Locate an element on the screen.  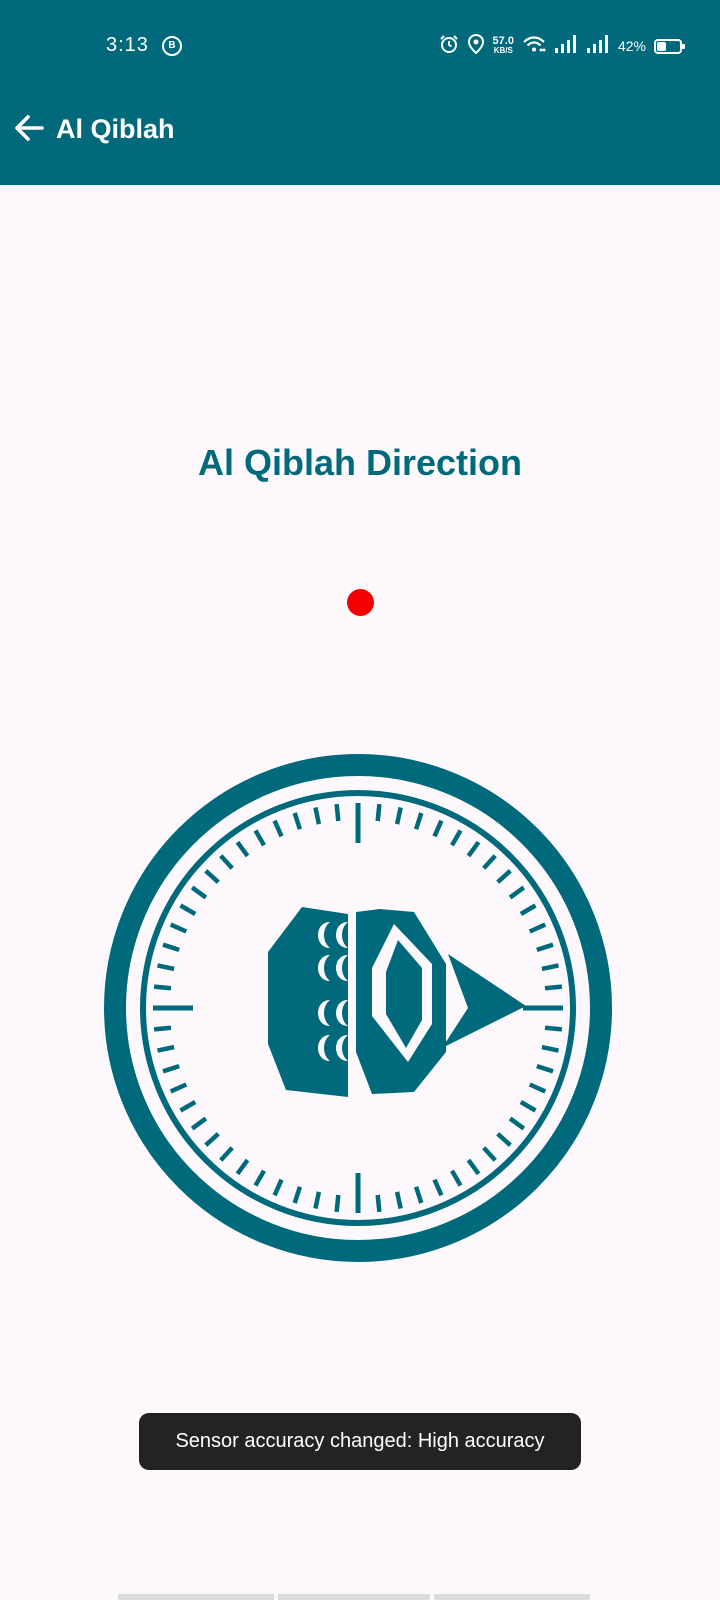
alarm-icon is located at coordinates (449, 46).